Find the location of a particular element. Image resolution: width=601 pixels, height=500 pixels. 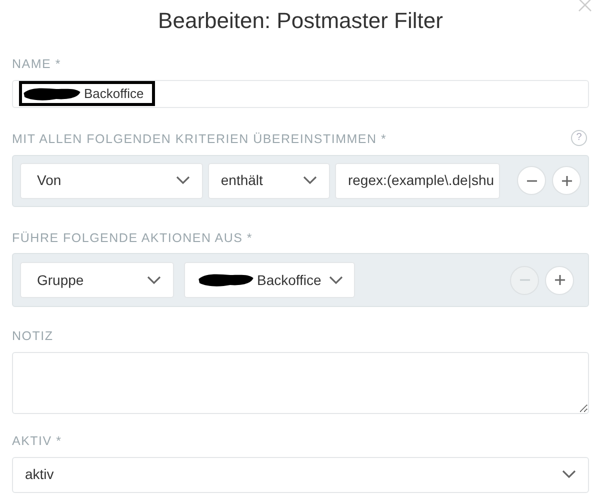

attribute-select: Von is located at coordinates (111, 180).